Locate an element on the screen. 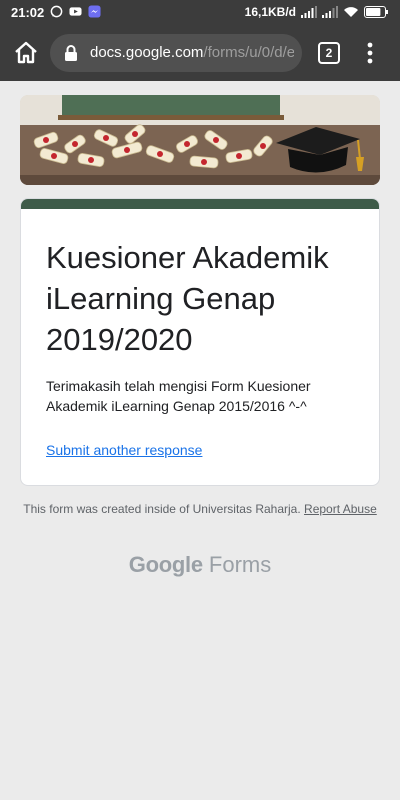 Image resolution: width=400 pixels, height=800 pixels. notification-icons is located at coordinates (75, 11).